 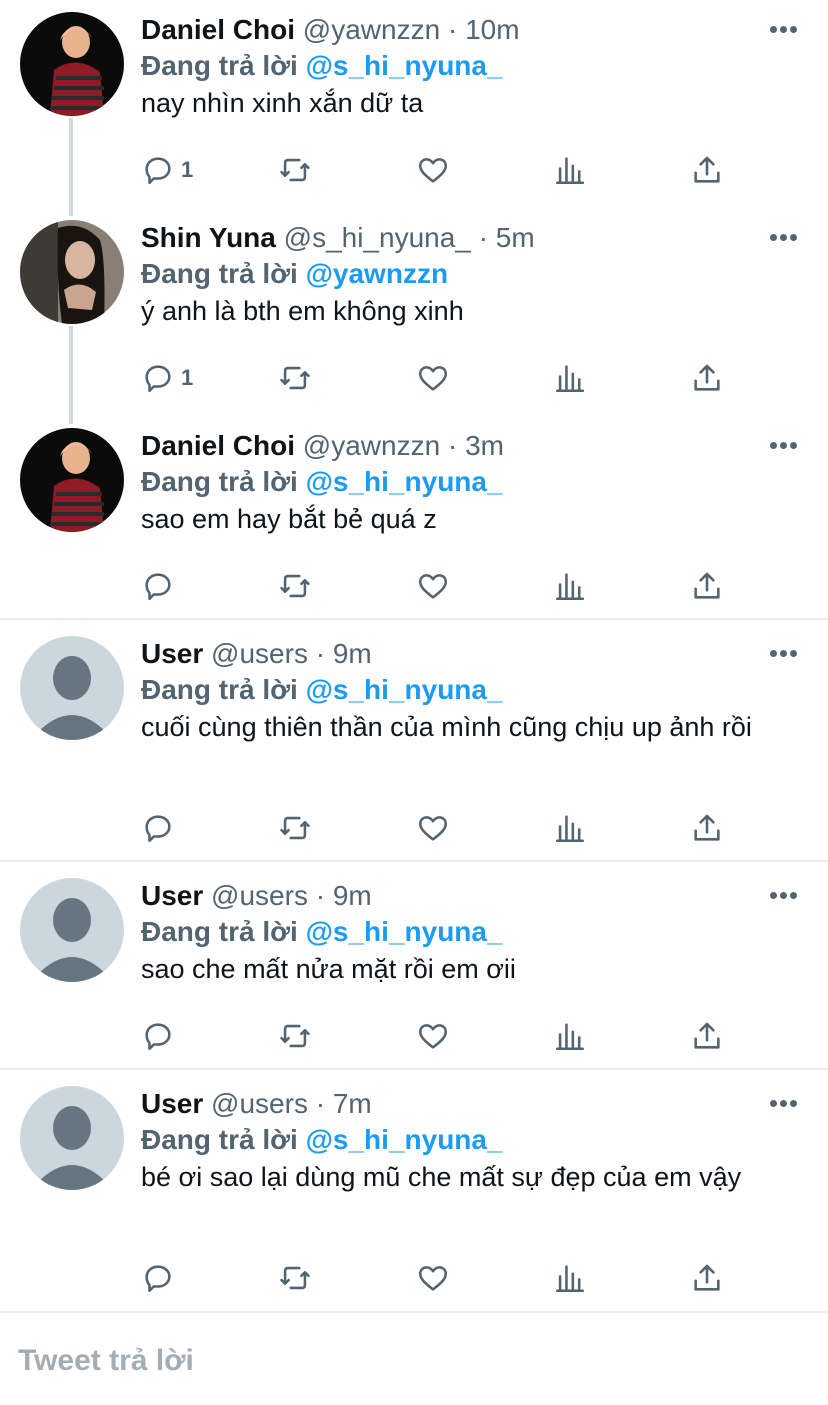 I want to click on display-name: Shin Yuna, so click(x=208, y=237).